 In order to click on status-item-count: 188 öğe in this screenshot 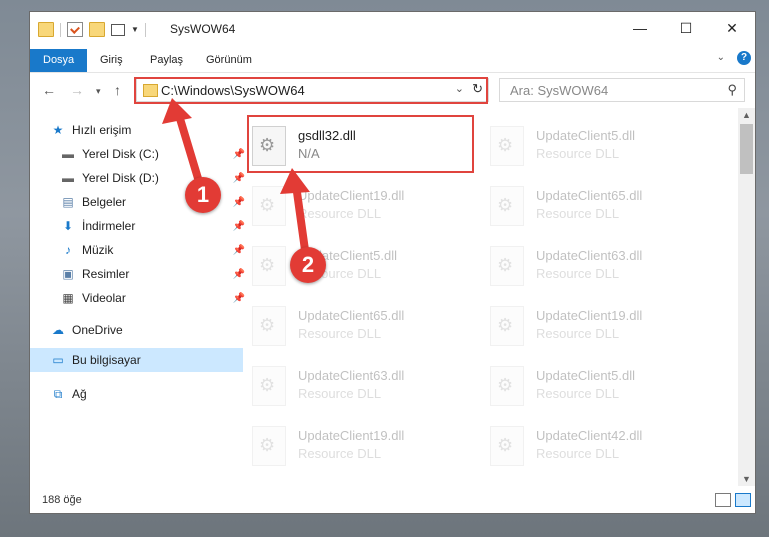, I will do `click(62, 500)`.